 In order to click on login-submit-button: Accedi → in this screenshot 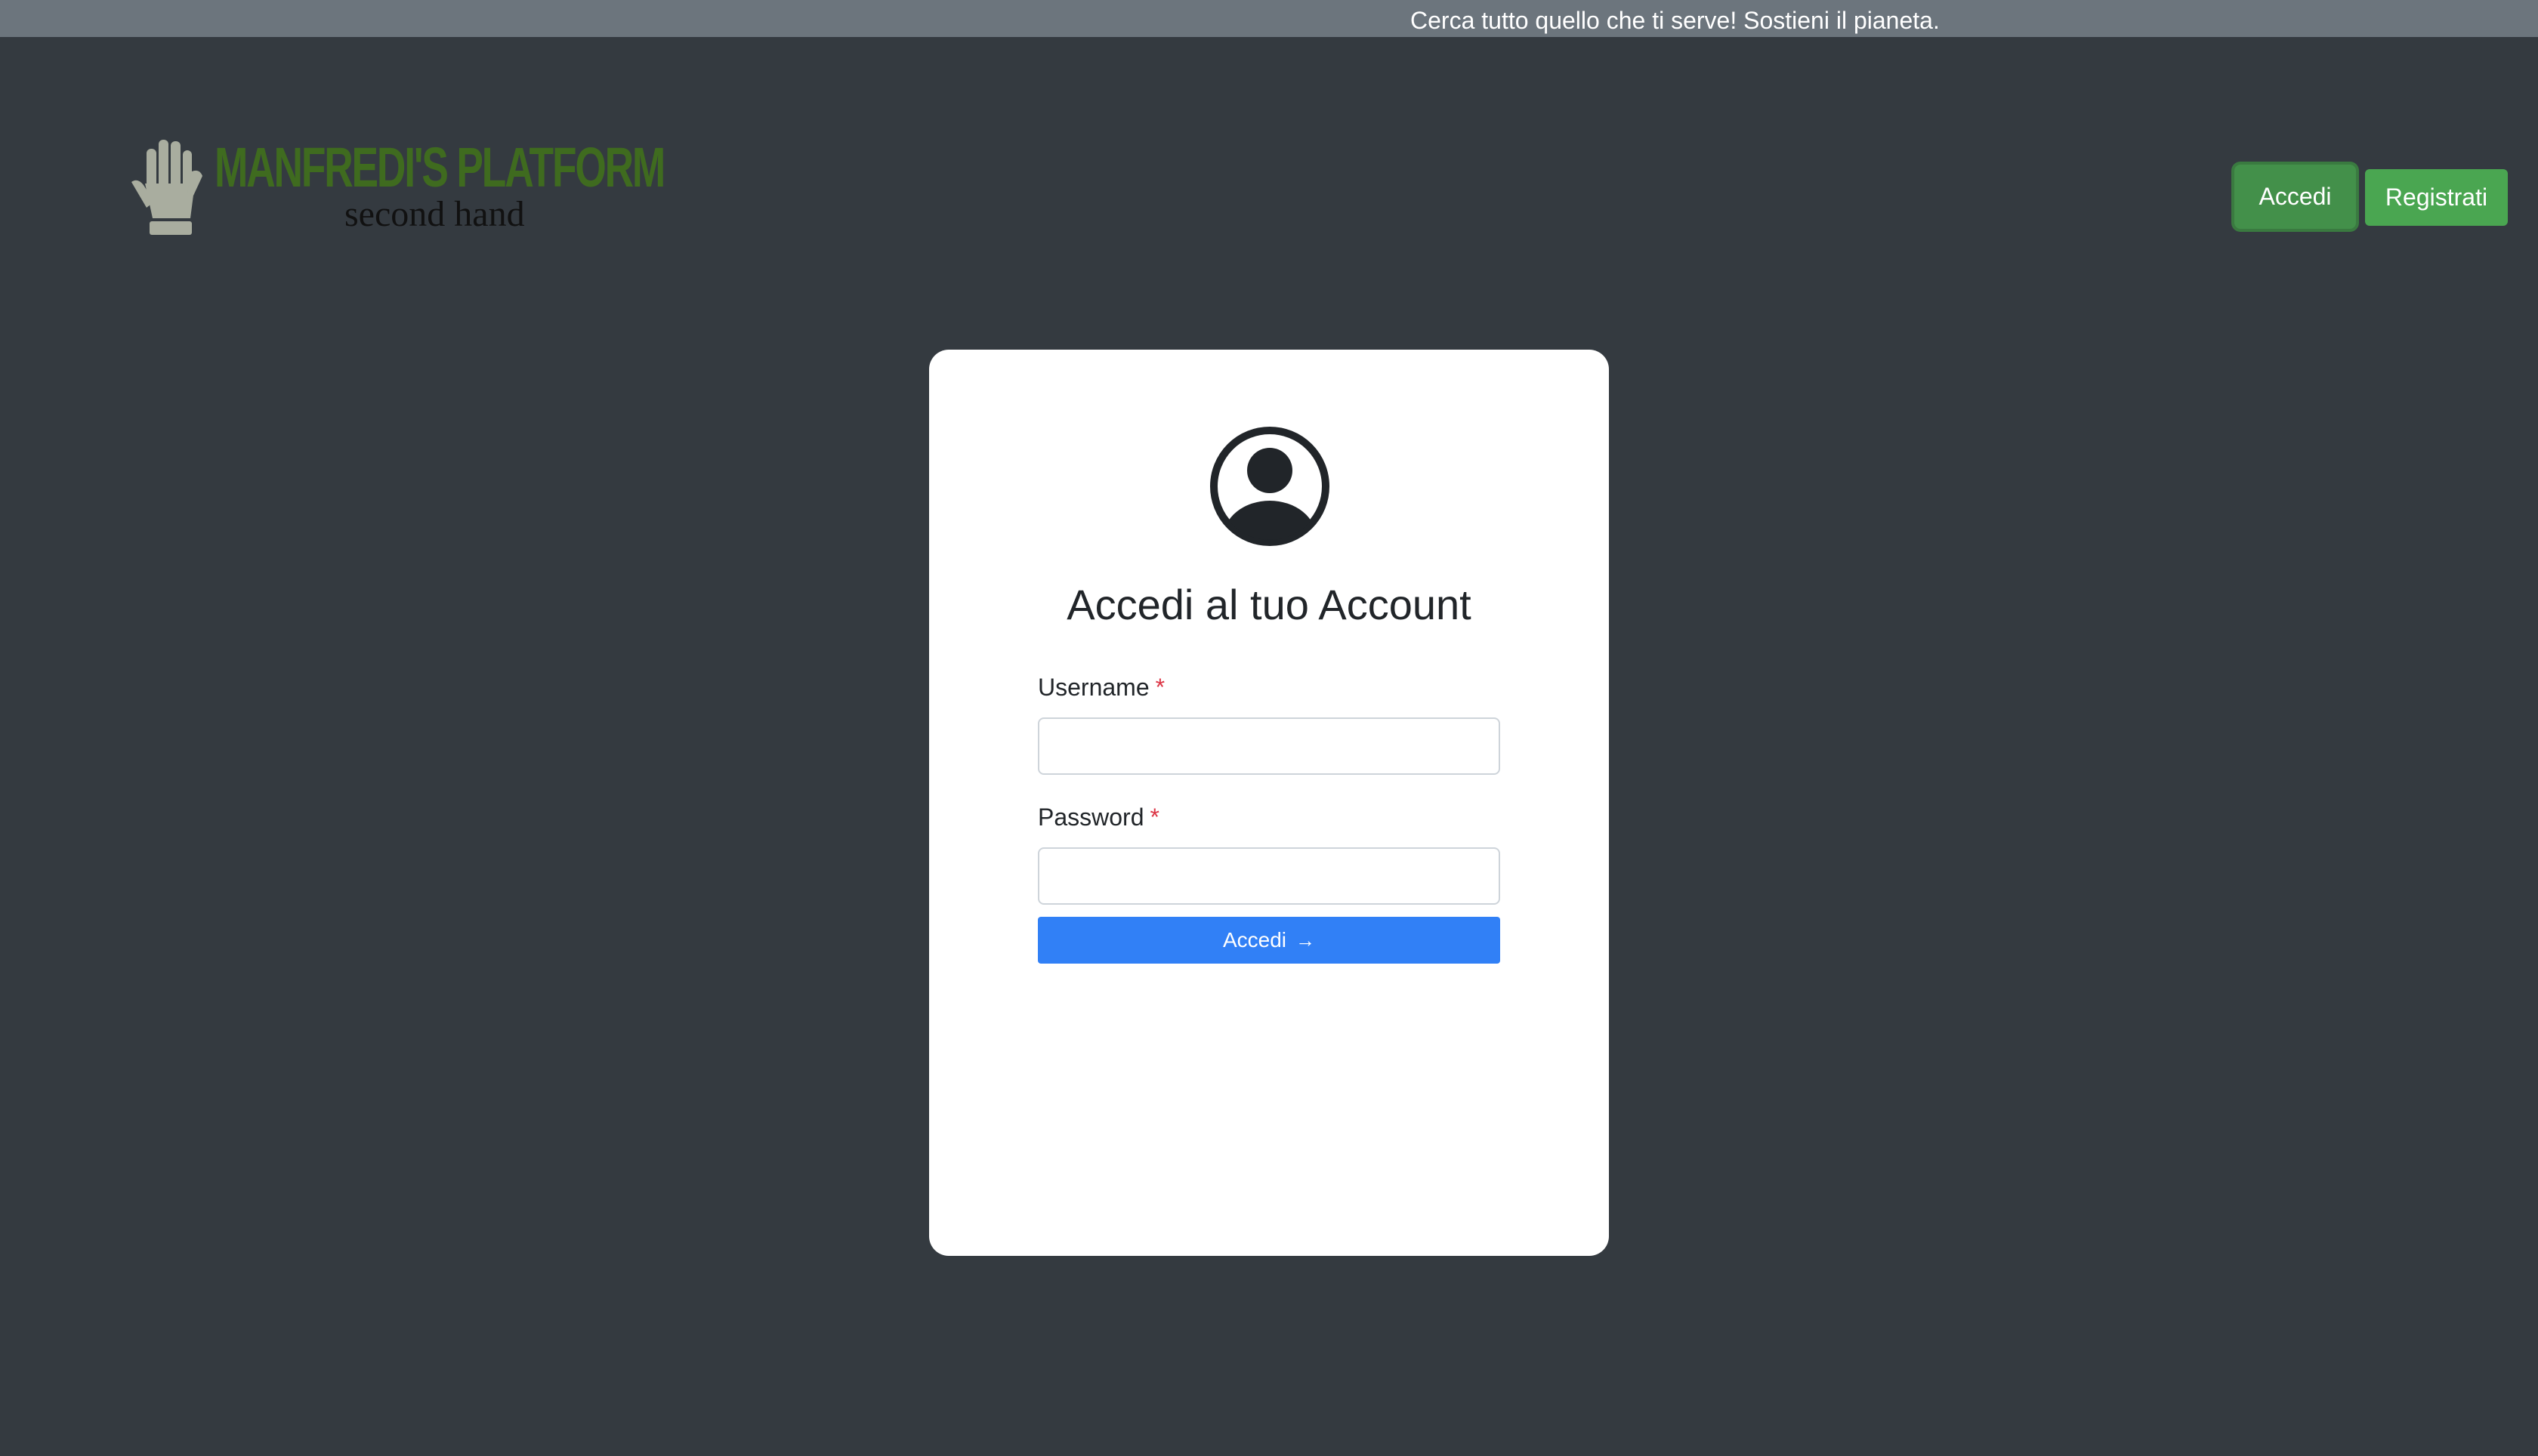, I will do `click(1269, 940)`.